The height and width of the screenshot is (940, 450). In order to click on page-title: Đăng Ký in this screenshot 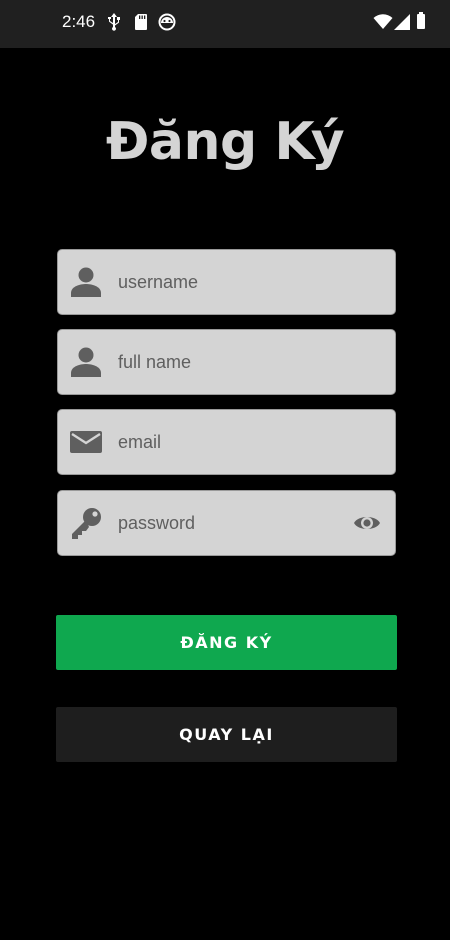, I will do `click(225, 142)`.